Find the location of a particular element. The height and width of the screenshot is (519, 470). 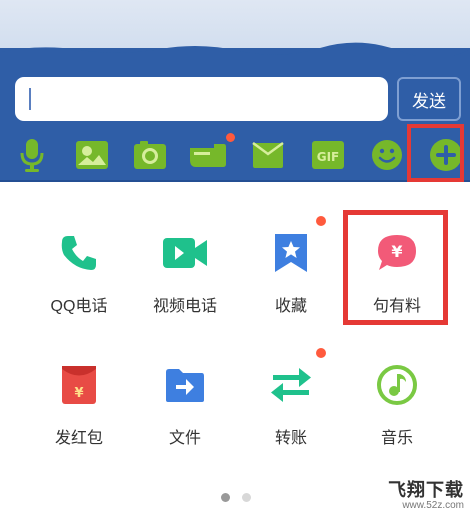

panel-item-juyouliao: ¥ 句有料 is located at coordinates (395, 290).